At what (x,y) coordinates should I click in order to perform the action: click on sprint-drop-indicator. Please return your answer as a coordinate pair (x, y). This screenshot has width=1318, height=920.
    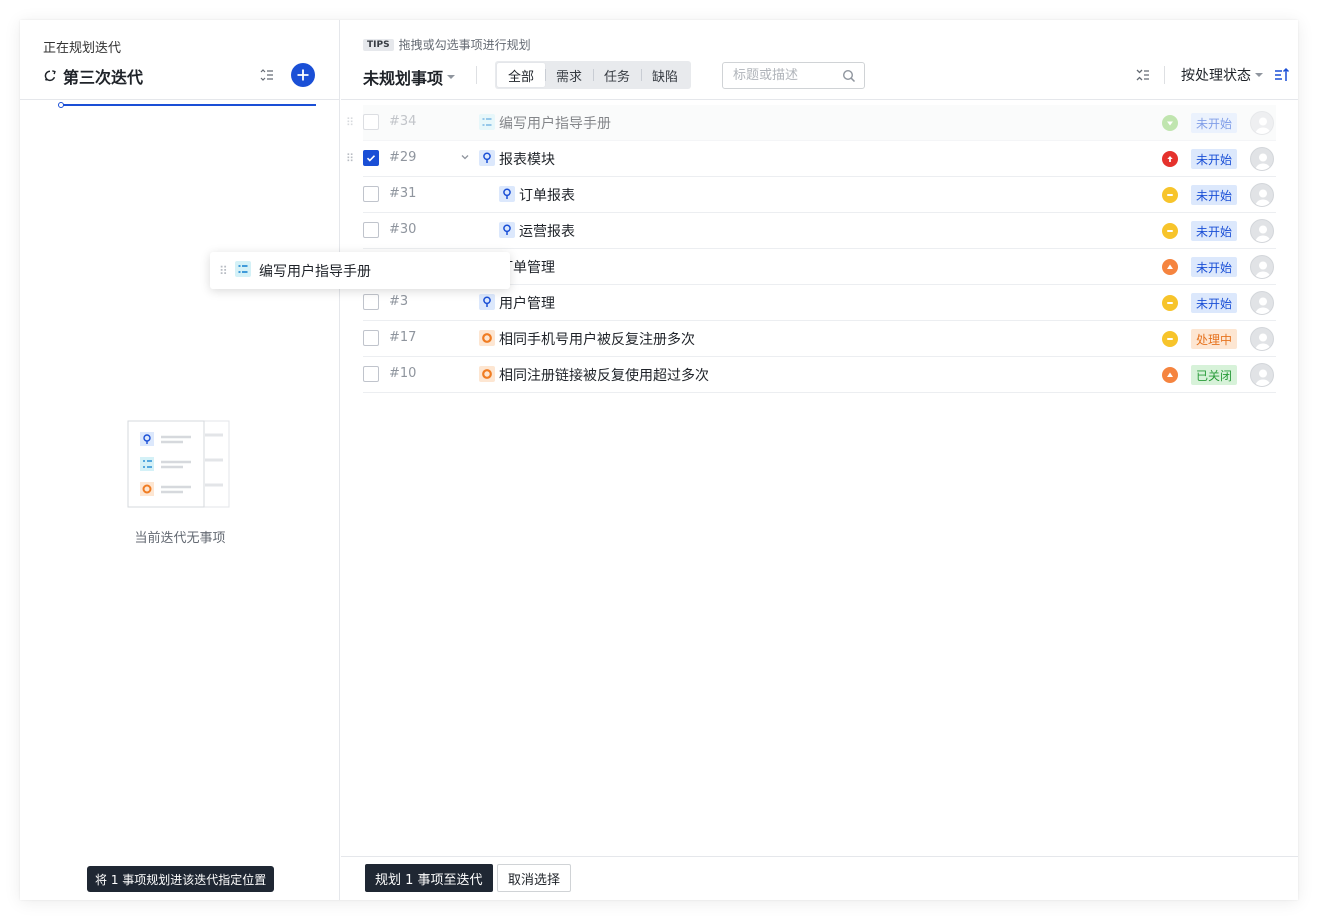
    Looking at the image, I should click on (188, 105).